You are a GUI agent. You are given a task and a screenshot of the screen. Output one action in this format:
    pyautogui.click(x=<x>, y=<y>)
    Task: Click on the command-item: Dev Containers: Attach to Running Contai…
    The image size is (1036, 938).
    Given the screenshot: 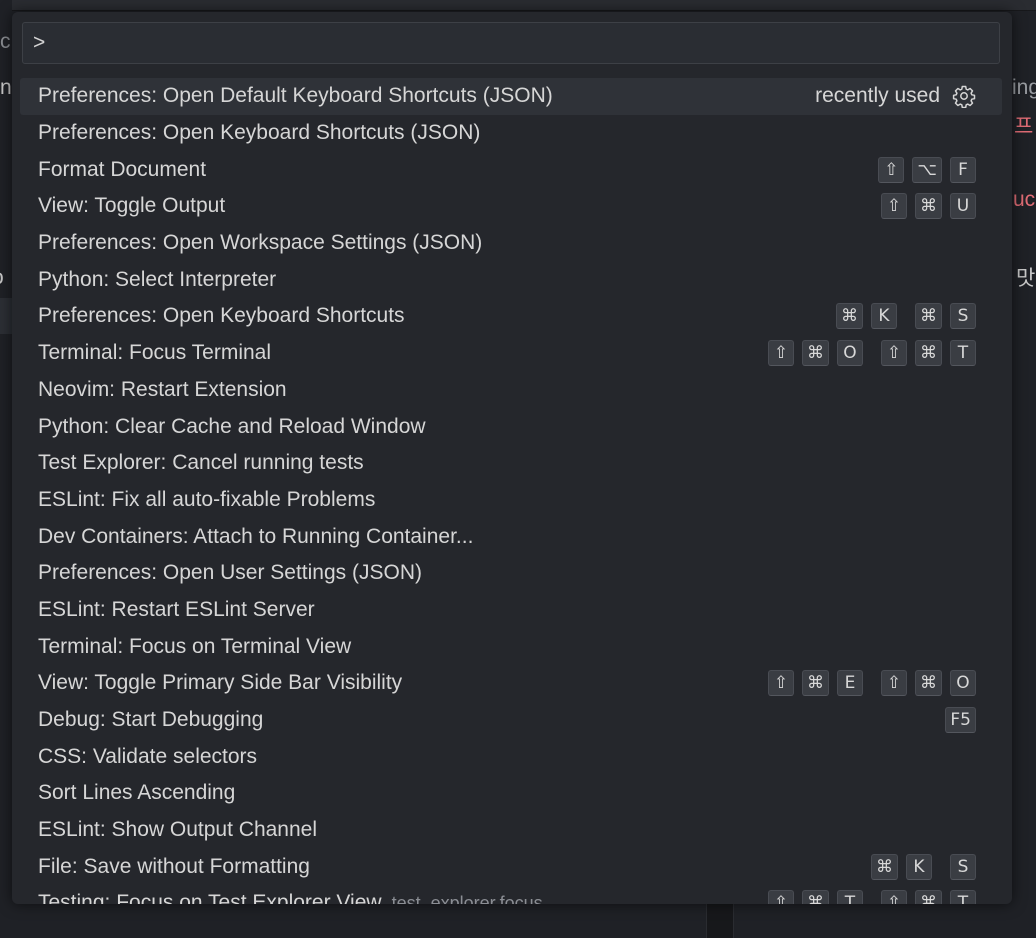 What is the action you would take?
    pyautogui.click(x=511, y=536)
    